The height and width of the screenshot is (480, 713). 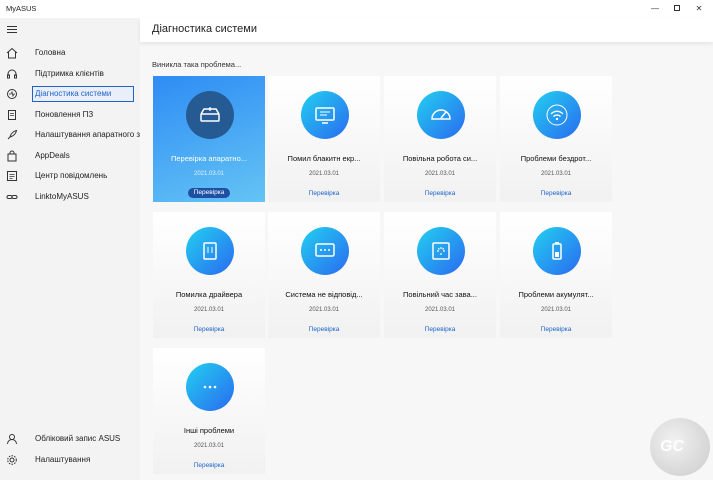 I want to click on page-header: Діагностика системи, so click(x=426, y=30).